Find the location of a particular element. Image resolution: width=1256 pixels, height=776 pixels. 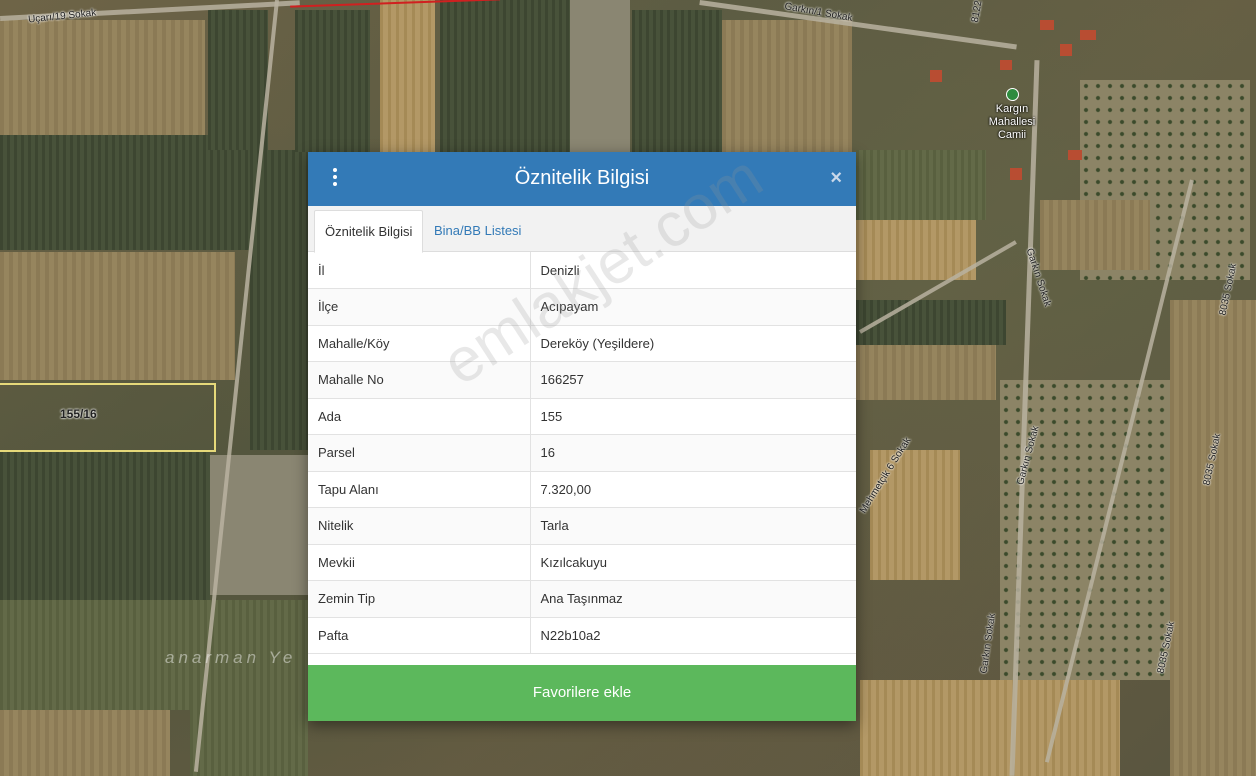

attribute-value: 166257 is located at coordinates (693, 380).